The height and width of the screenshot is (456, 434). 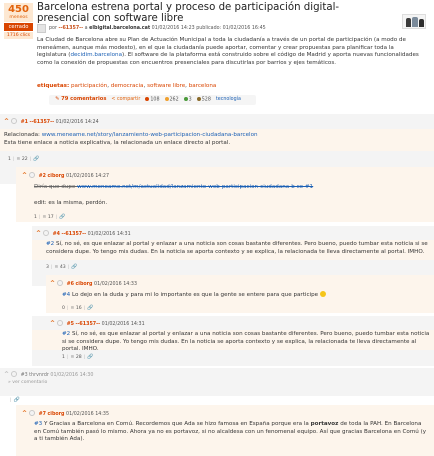 I want to click on meta-prefix: por, so click(x=53, y=28).